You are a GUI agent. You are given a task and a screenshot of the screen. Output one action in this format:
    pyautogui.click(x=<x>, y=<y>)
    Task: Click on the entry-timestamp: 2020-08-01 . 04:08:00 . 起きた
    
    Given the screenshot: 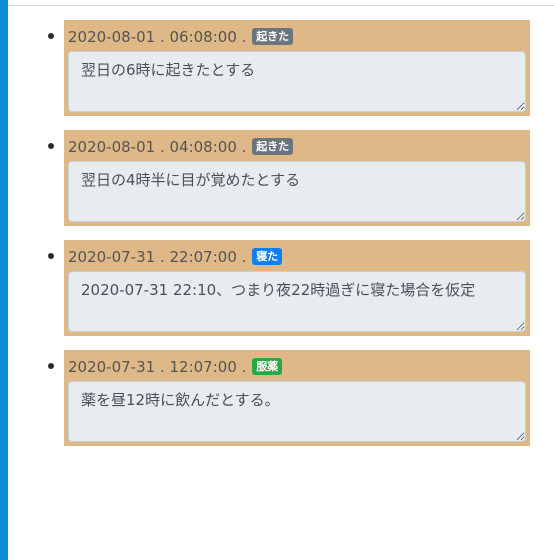 What is the action you would take?
    pyautogui.click(x=297, y=147)
    